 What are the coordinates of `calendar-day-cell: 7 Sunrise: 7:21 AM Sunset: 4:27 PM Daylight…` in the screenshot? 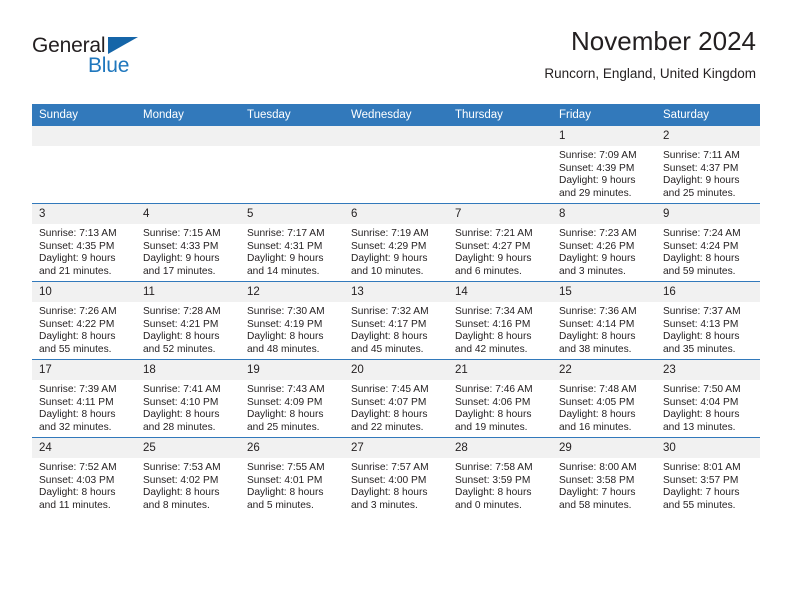 It's located at (500, 242).